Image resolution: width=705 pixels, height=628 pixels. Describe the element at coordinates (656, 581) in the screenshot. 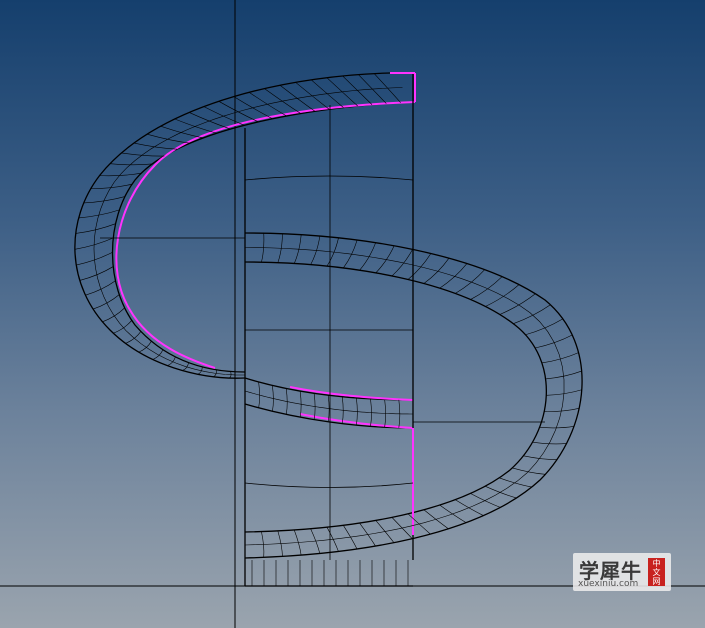

I see `watermark-badge-char: 网` at that location.